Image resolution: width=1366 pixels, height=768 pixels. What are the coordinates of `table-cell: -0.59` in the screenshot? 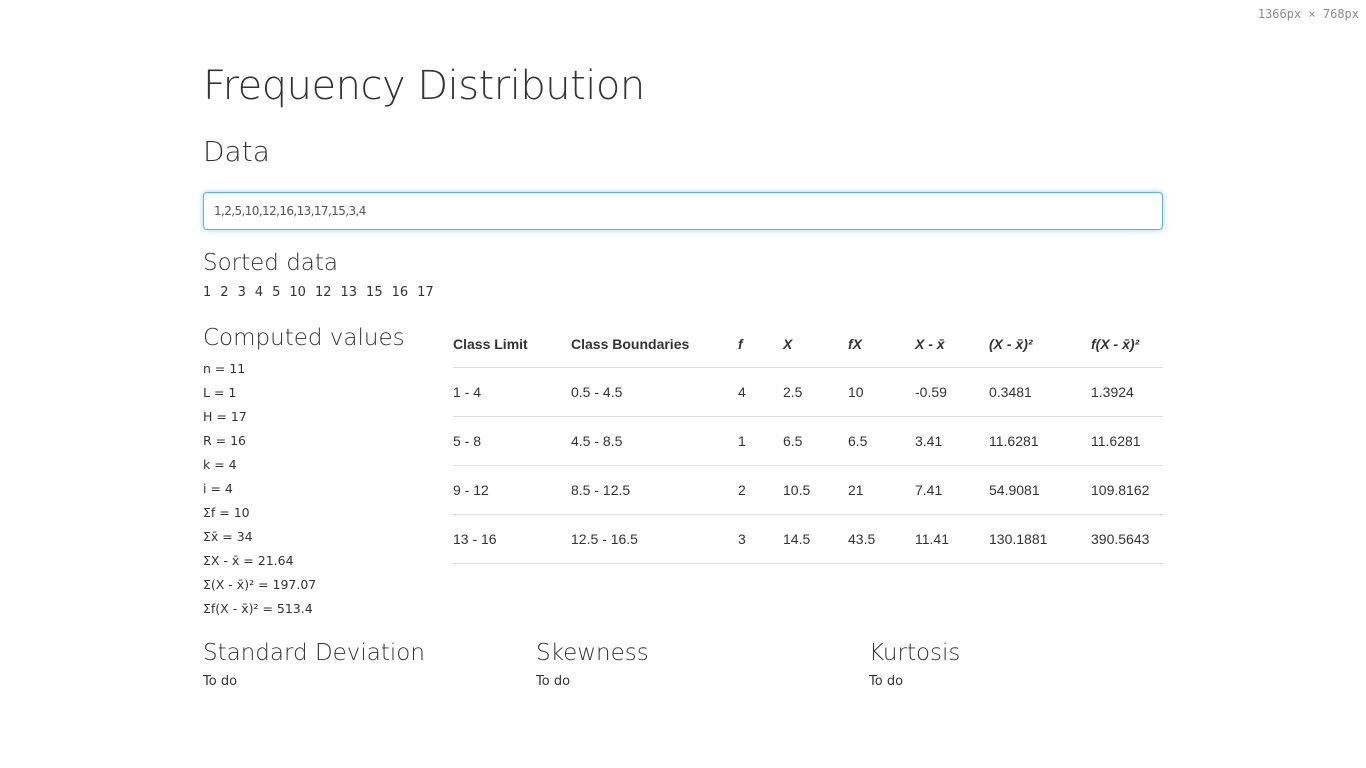 It's located at (952, 392).